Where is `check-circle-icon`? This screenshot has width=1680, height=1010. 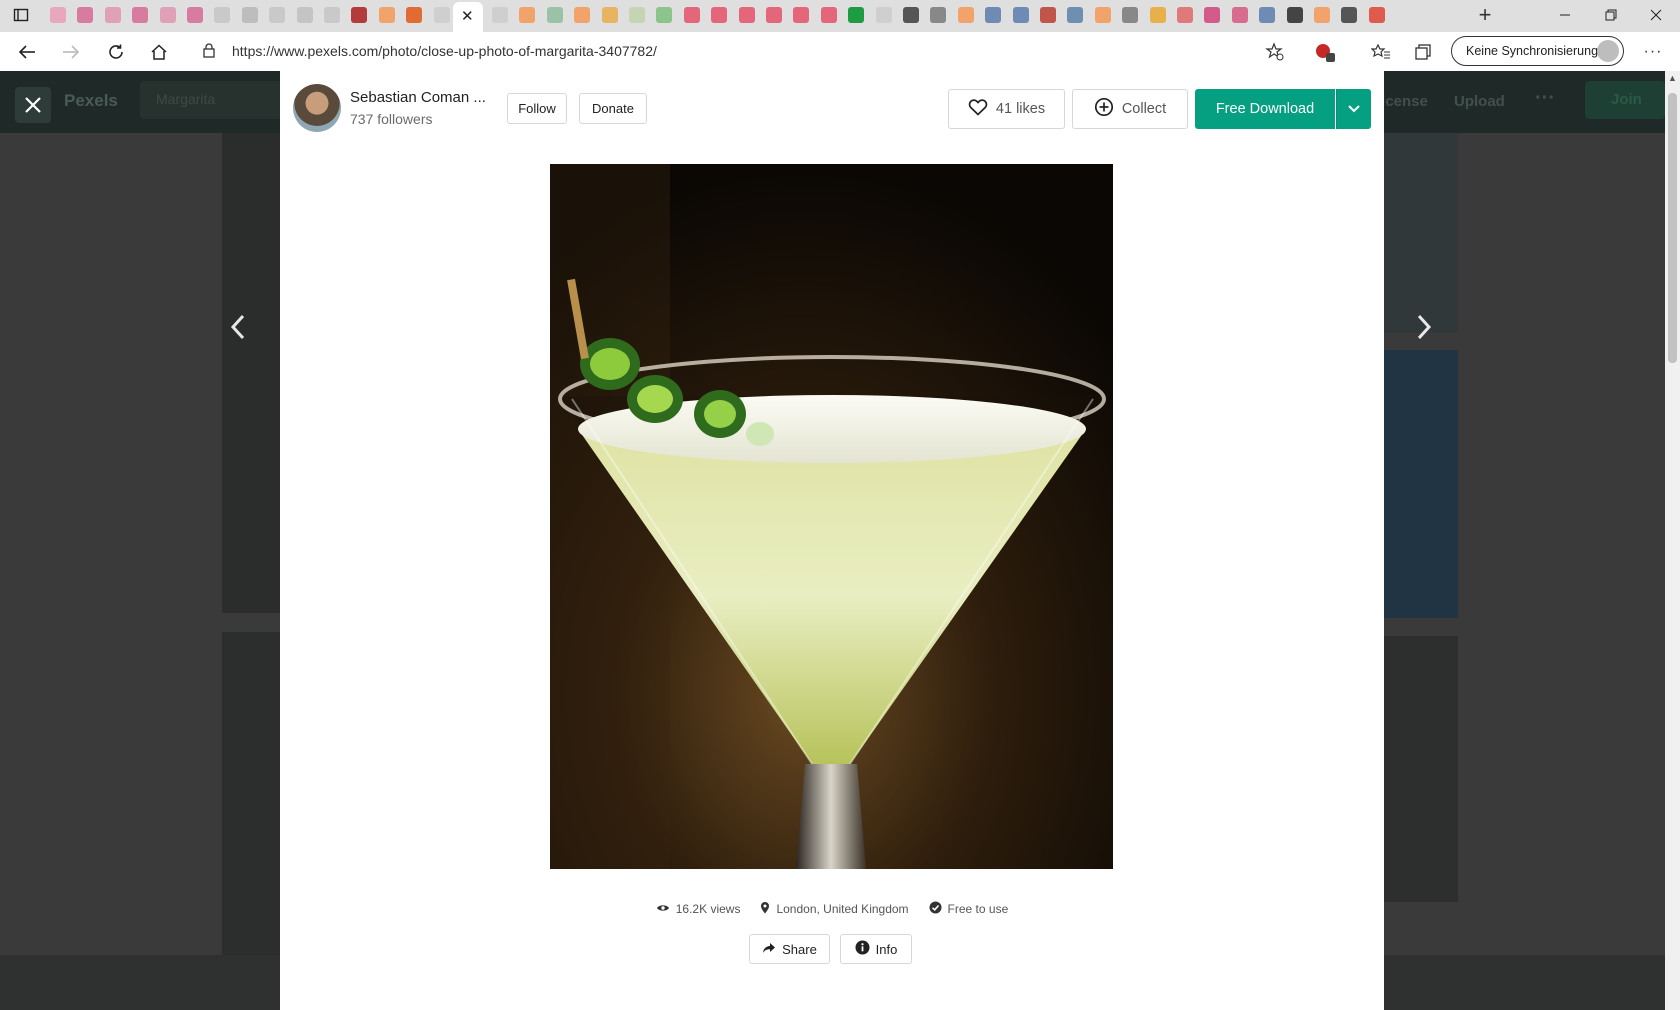
check-circle-icon is located at coordinates (935, 909).